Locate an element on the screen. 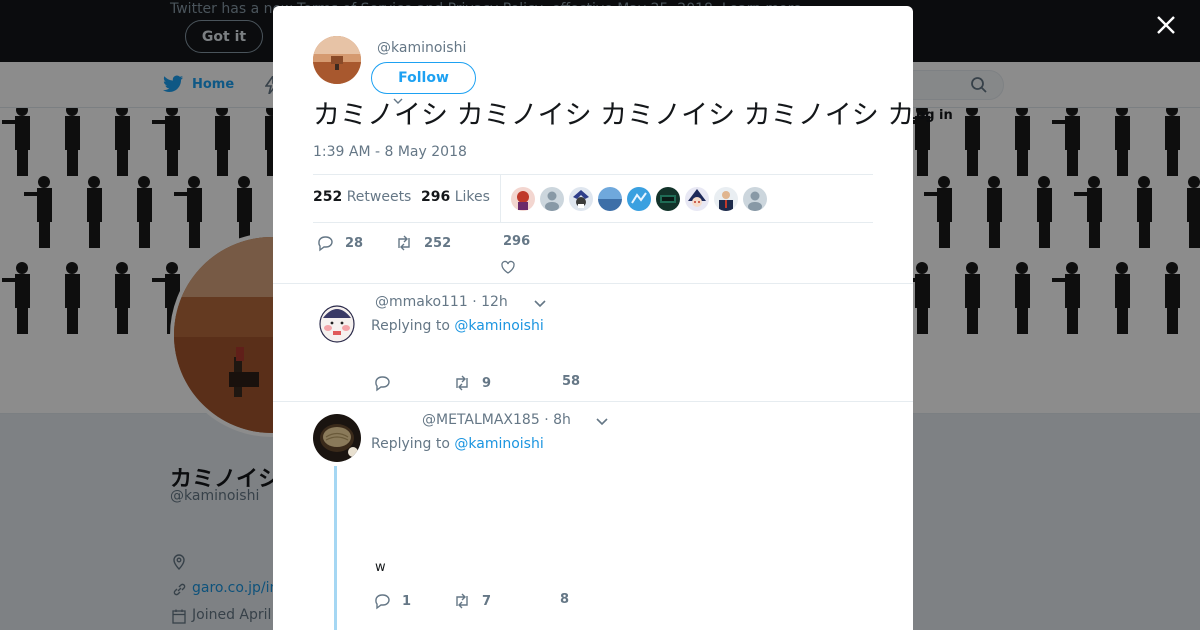  retweet-count: 252 is located at coordinates (438, 243).